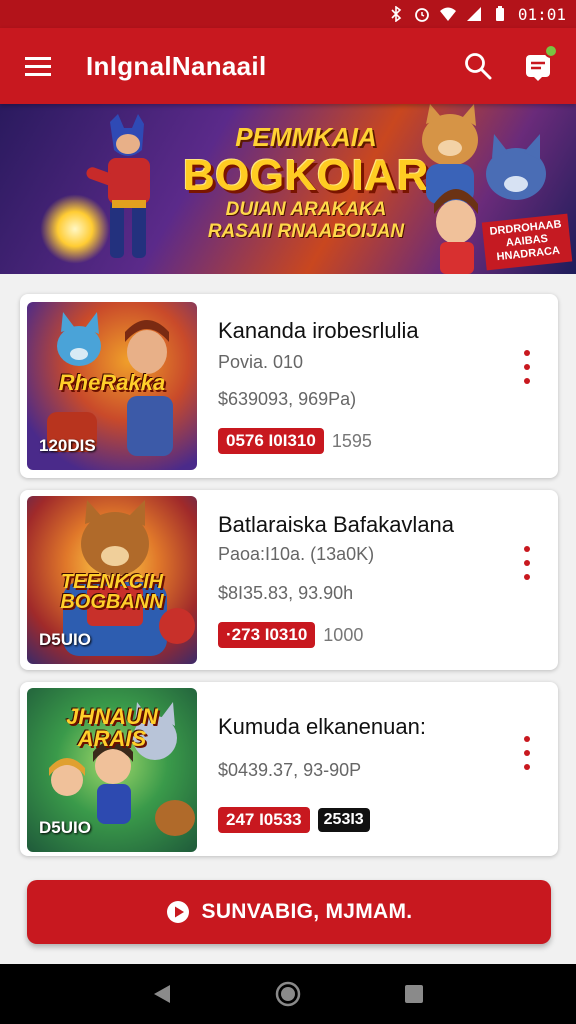 The width and height of the screenshot is (576, 1024). What do you see at coordinates (551, 51) in the screenshot?
I see `notification-badge` at bounding box center [551, 51].